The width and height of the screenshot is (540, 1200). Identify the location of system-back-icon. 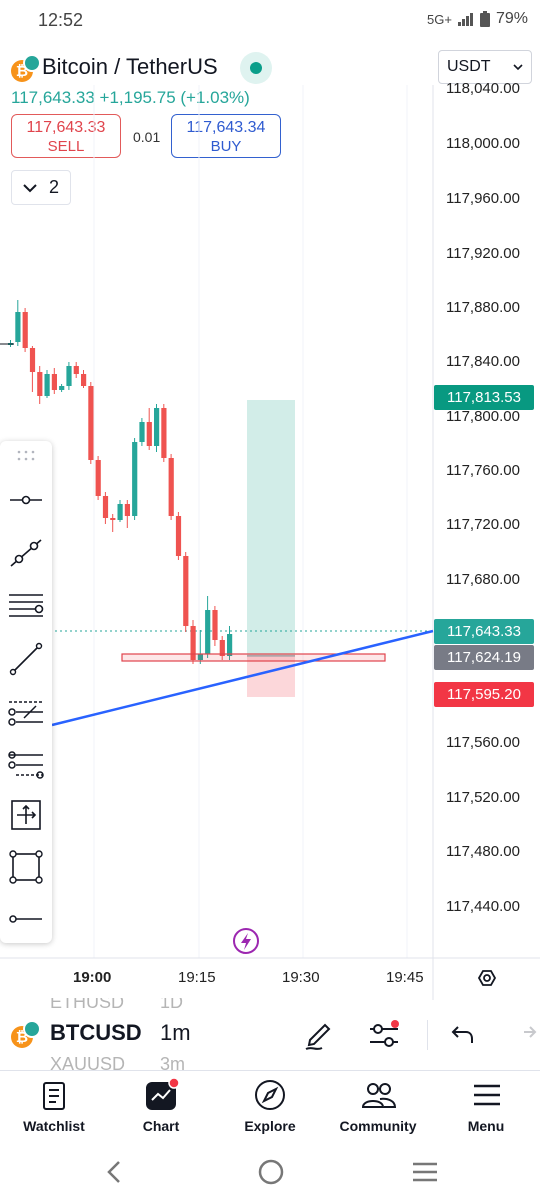
(114, 1172).